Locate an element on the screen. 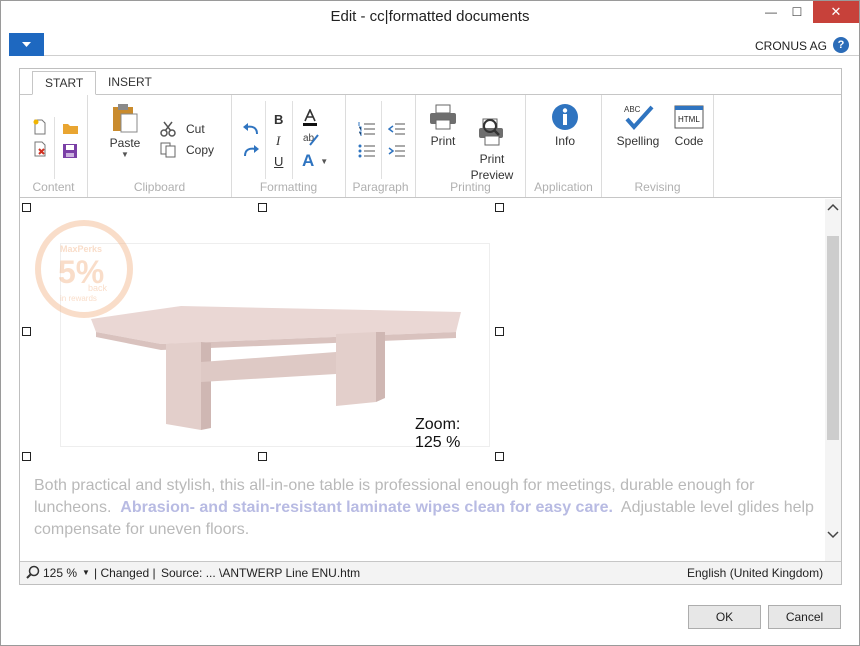 The width and height of the screenshot is (860, 646). info-icon is located at coordinates (565, 117).